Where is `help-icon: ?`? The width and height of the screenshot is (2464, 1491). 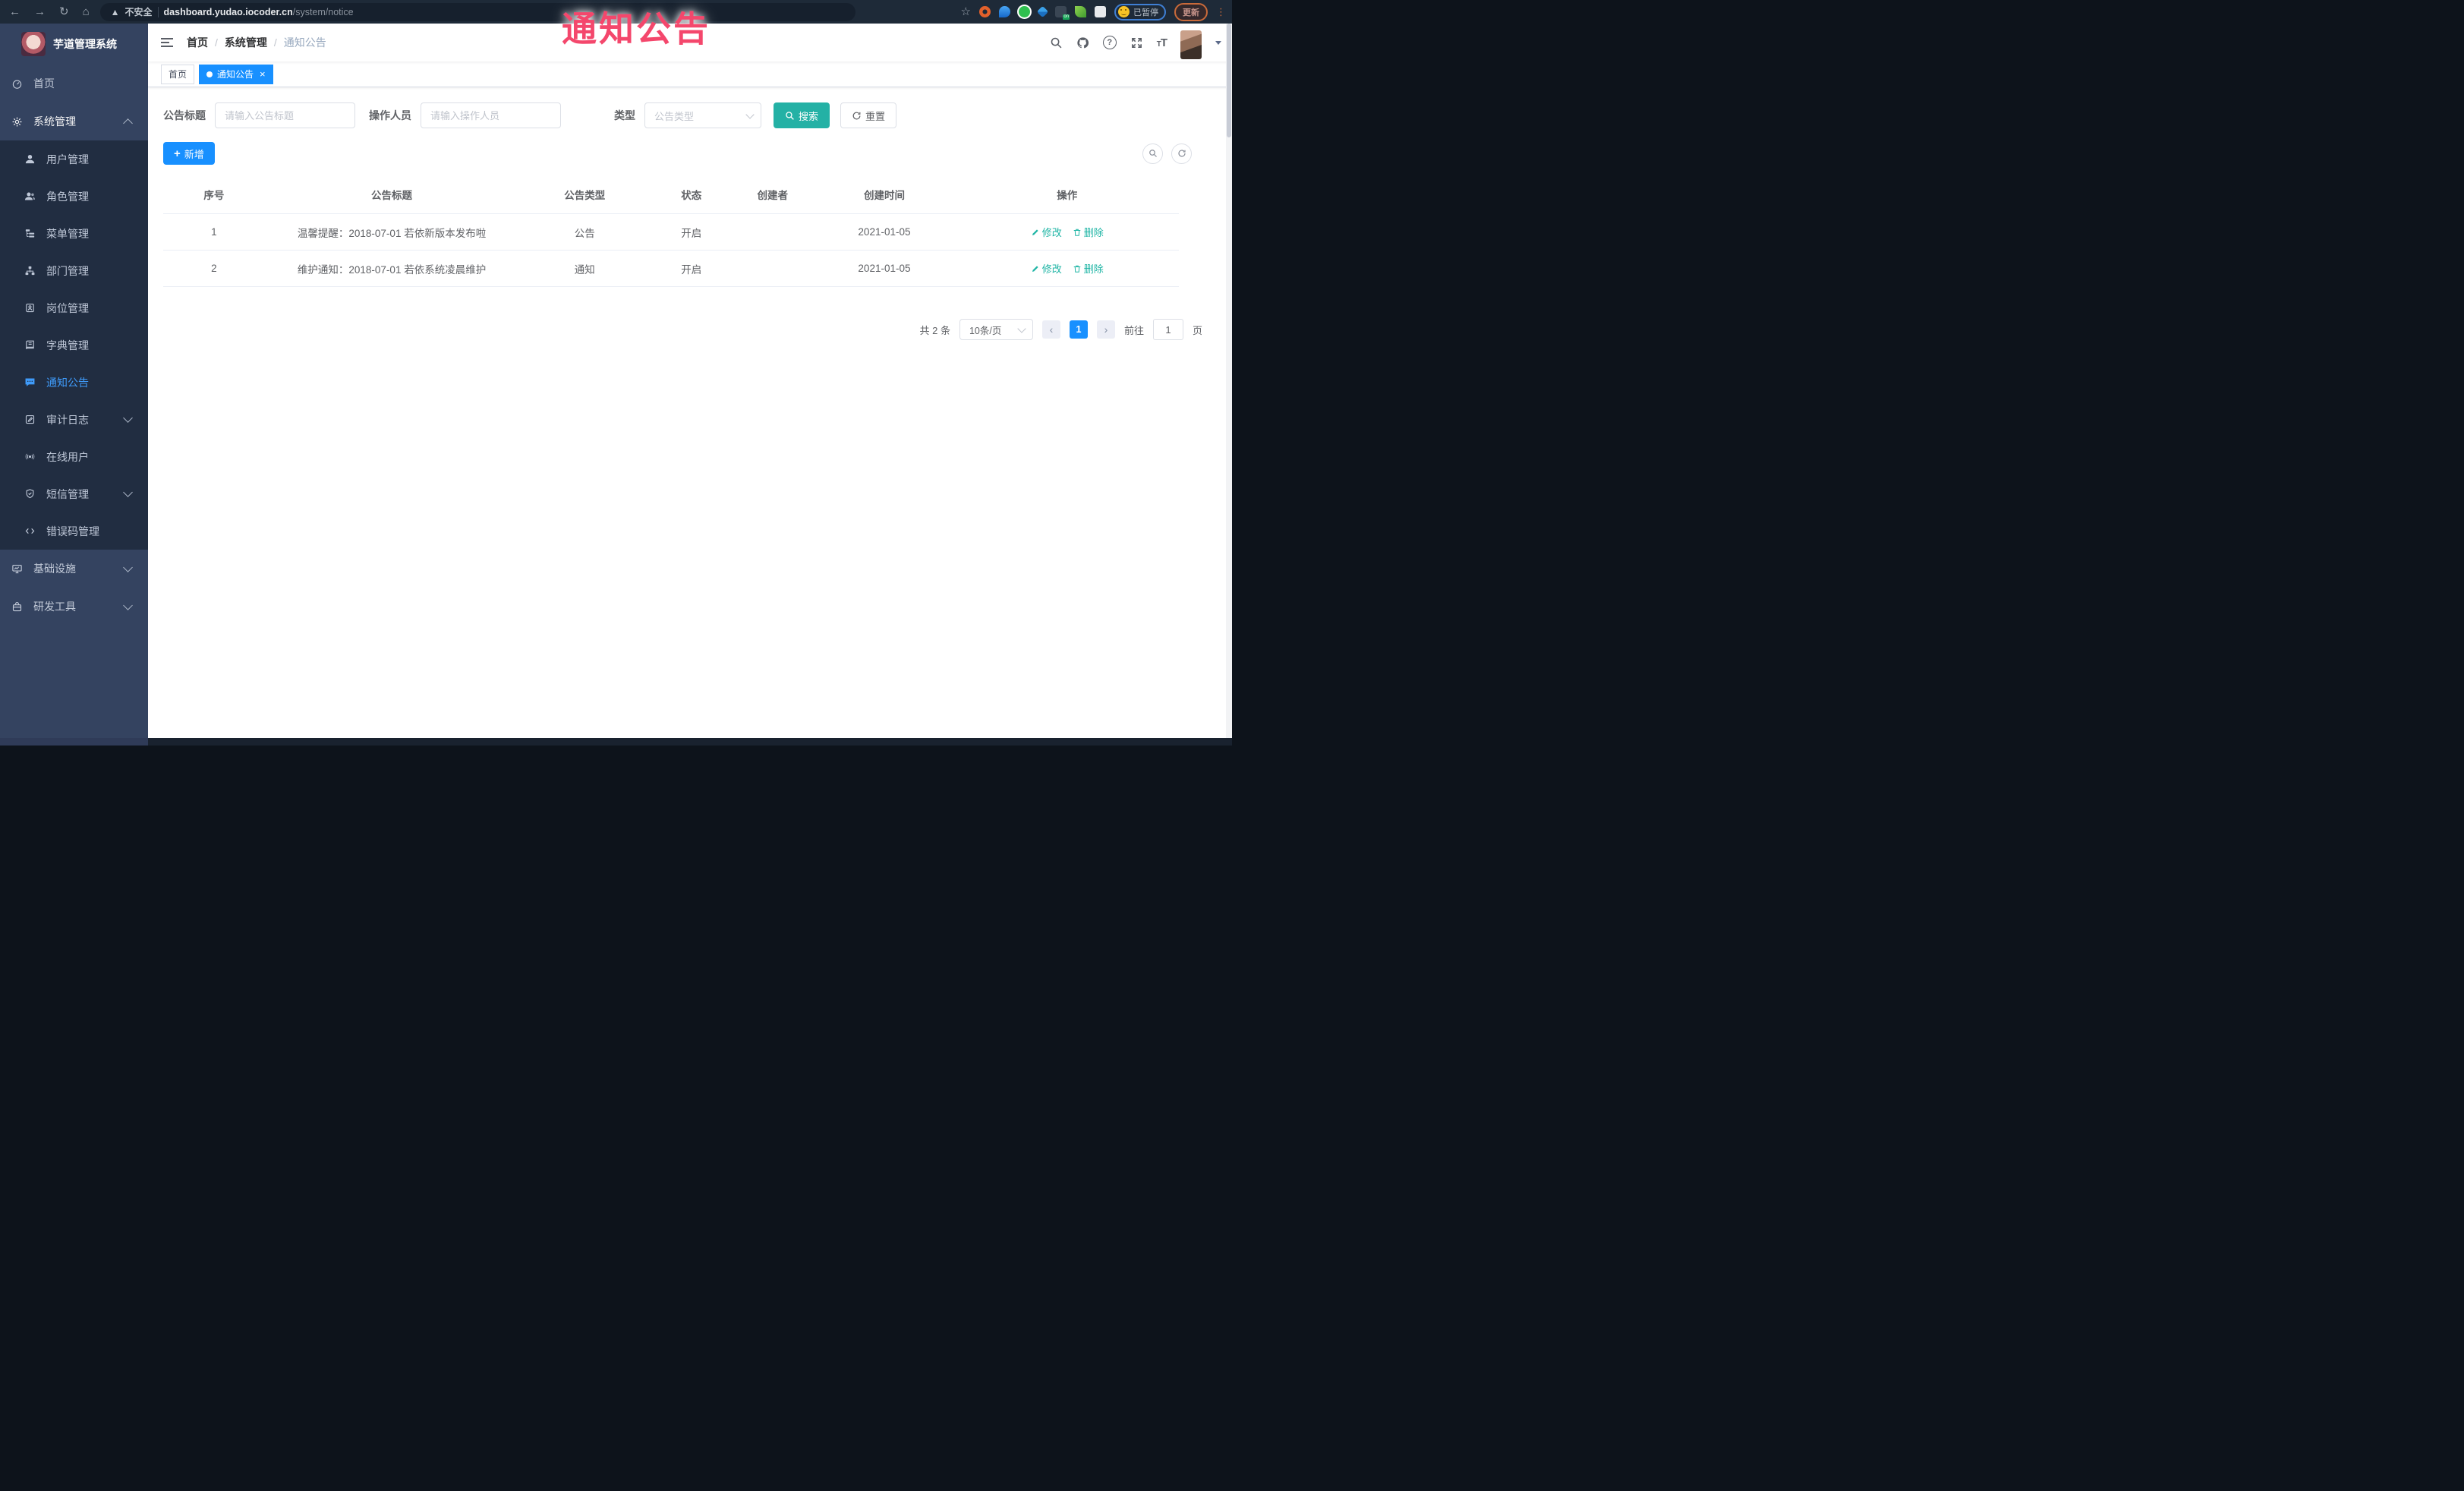 help-icon: ? is located at coordinates (1110, 42).